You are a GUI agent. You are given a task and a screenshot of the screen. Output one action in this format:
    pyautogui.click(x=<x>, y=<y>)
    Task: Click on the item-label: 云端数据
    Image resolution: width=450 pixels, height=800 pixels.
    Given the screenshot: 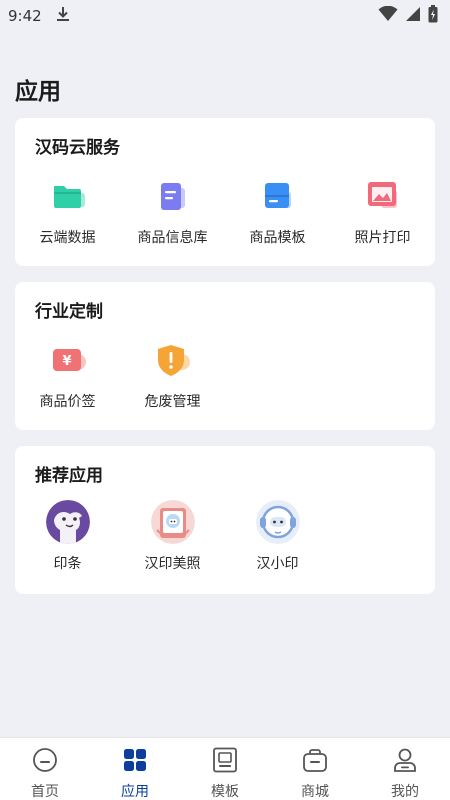 What is the action you would take?
    pyautogui.click(x=67, y=238)
    